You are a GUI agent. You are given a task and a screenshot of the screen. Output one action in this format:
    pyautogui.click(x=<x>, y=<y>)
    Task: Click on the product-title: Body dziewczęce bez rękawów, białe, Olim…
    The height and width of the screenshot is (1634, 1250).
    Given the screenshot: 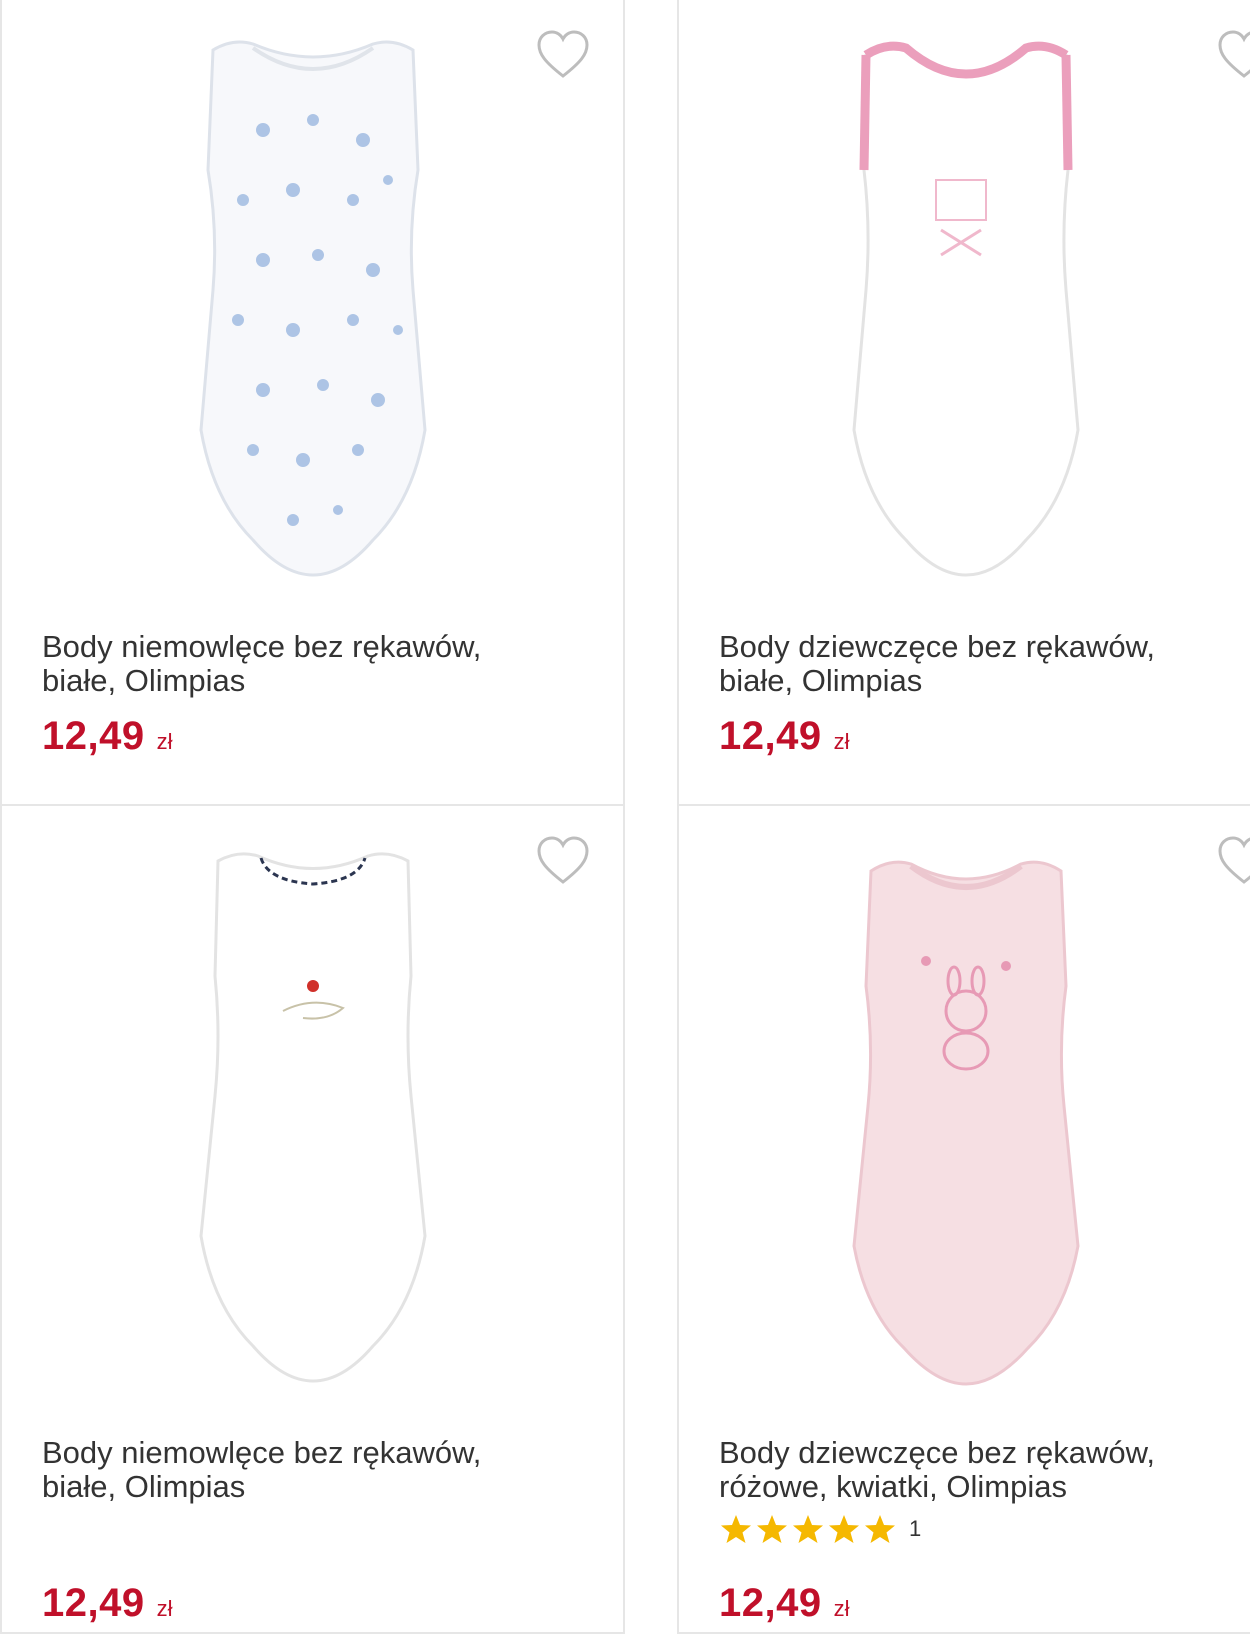 What is the action you would take?
    pyautogui.click(x=979, y=664)
    